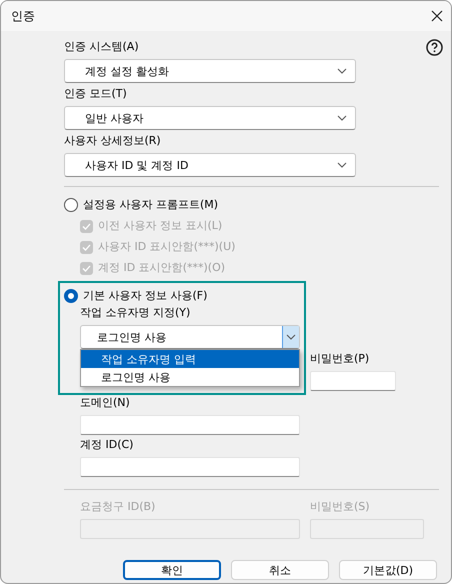 The image size is (452, 584). I want to click on dialog-button: 기본값(D), so click(388, 570).